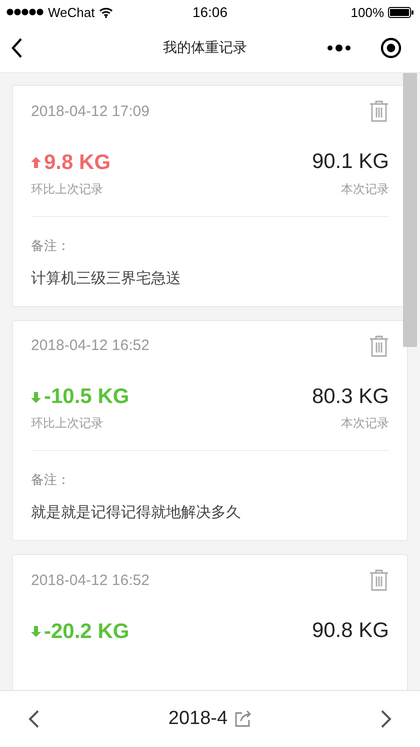 The height and width of the screenshot is (747, 420). I want to click on carrier-name: WeChat, so click(71, 12).